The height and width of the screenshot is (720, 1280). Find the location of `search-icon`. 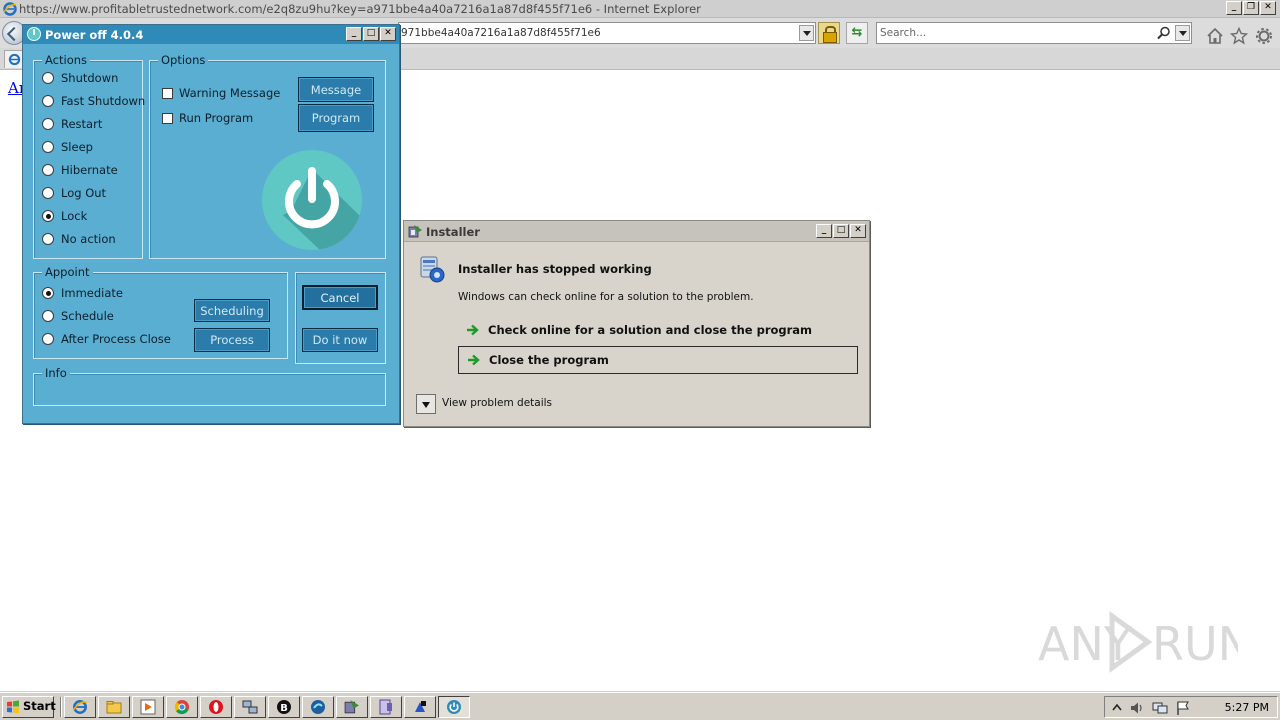

search-icon is located at coordinates (1164, 33).